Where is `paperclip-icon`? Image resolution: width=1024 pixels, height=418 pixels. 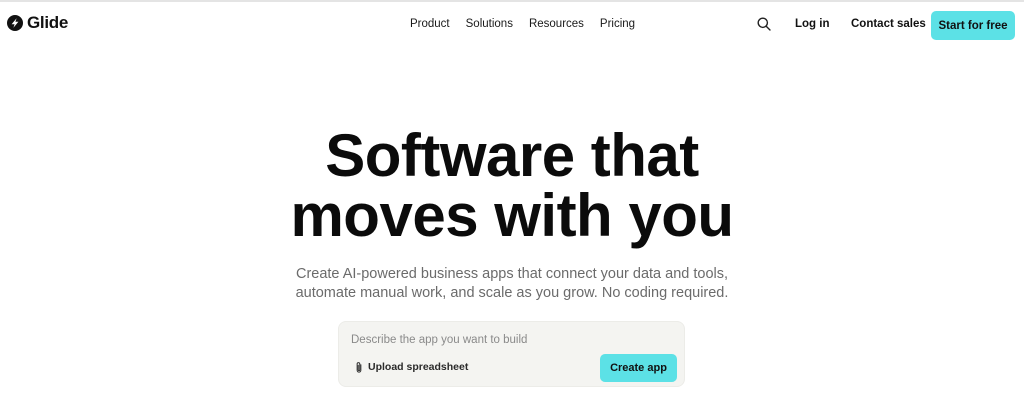
paperclip-icon is located at coordinates (359, 367).